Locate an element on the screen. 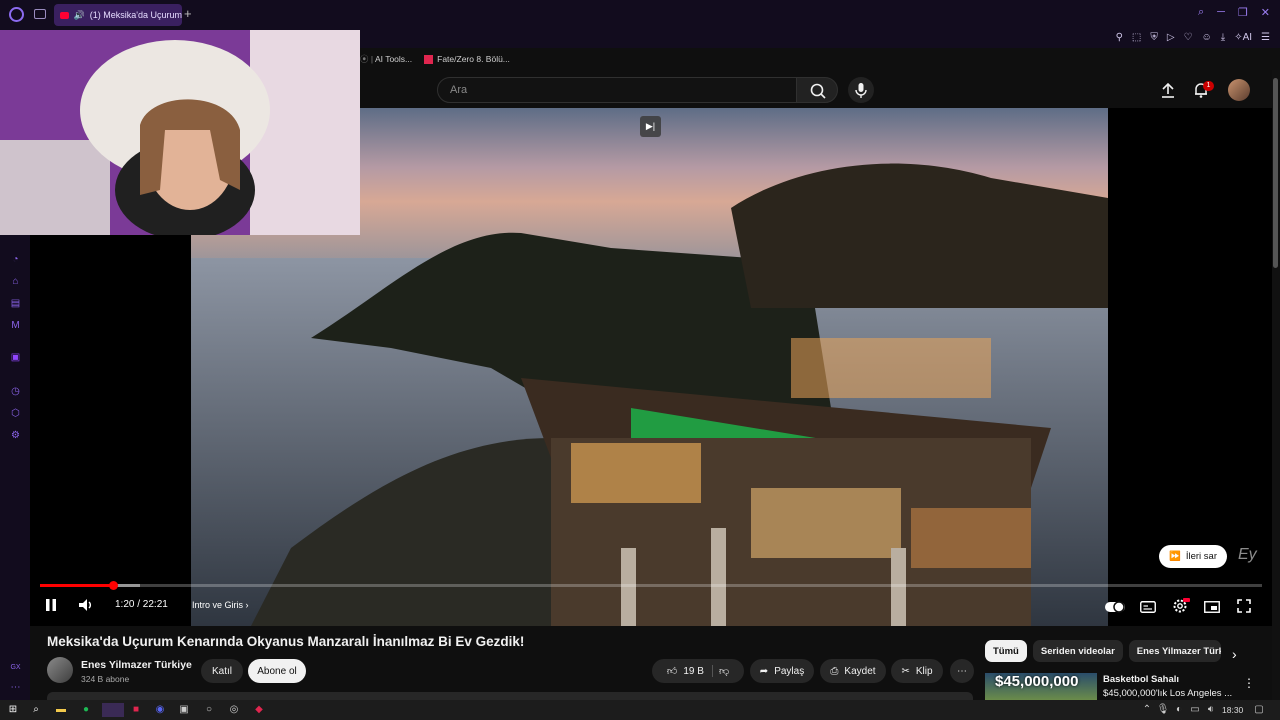 Image resolution: width=1280 pixels, height=720 pixels. skip-label: İleri sar is located at coordinates (1201, 556).